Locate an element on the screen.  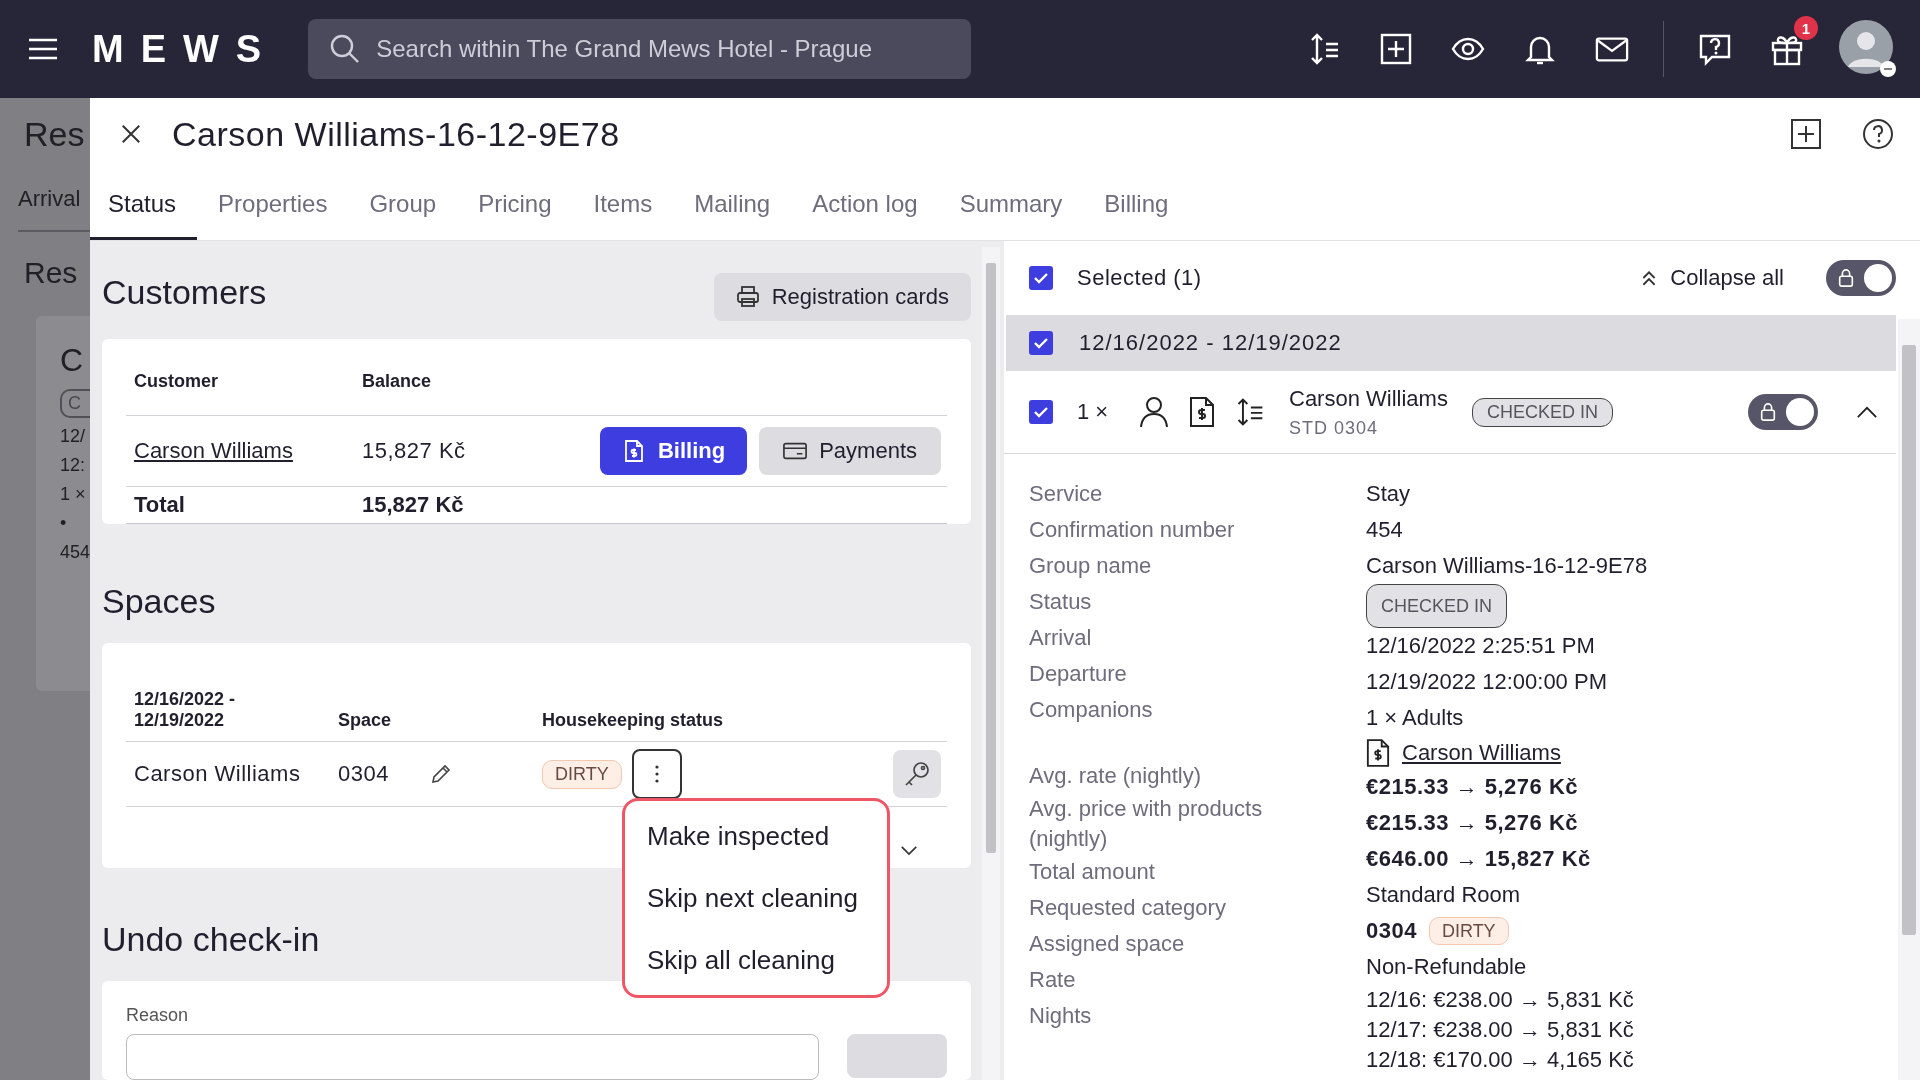
billing-button: Billing is located at coordinates (673, 451).